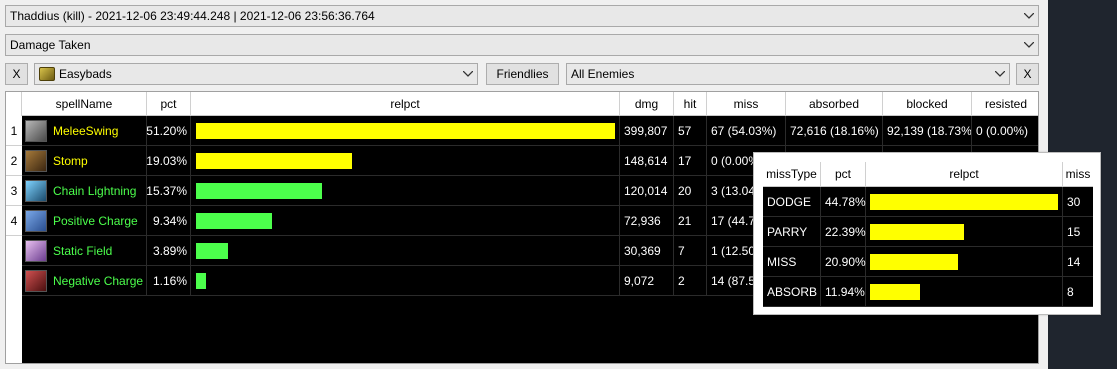 Image resolution: width=1117 pixels, height=369 pixels. I want to click on pct-cell: 3.89%, so click(169, 251).